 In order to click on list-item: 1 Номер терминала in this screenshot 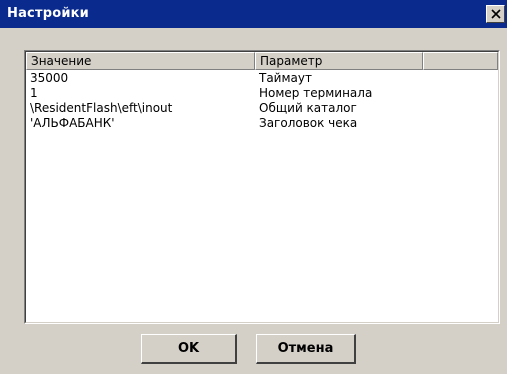, I will do `click(262, 93)`.